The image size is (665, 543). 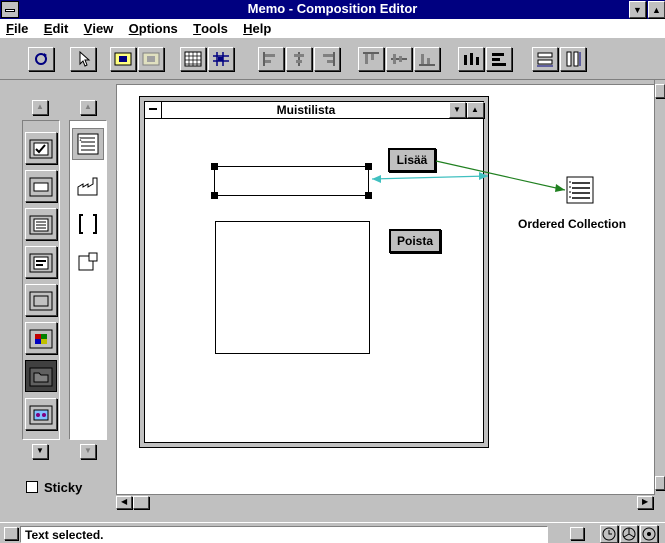 I want to click on align-center-button, so click(x=299, y=59).